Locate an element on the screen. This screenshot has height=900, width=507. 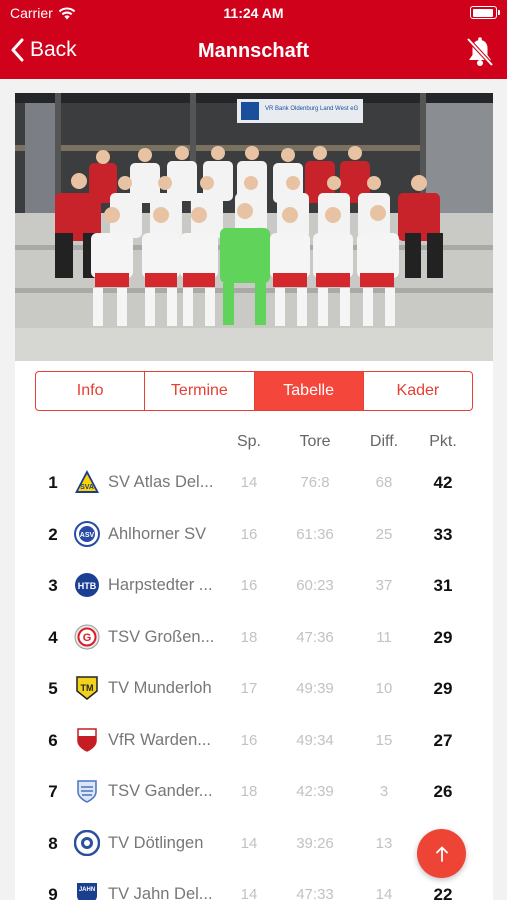
row-points: 31 is located at coordinates (443, 585).